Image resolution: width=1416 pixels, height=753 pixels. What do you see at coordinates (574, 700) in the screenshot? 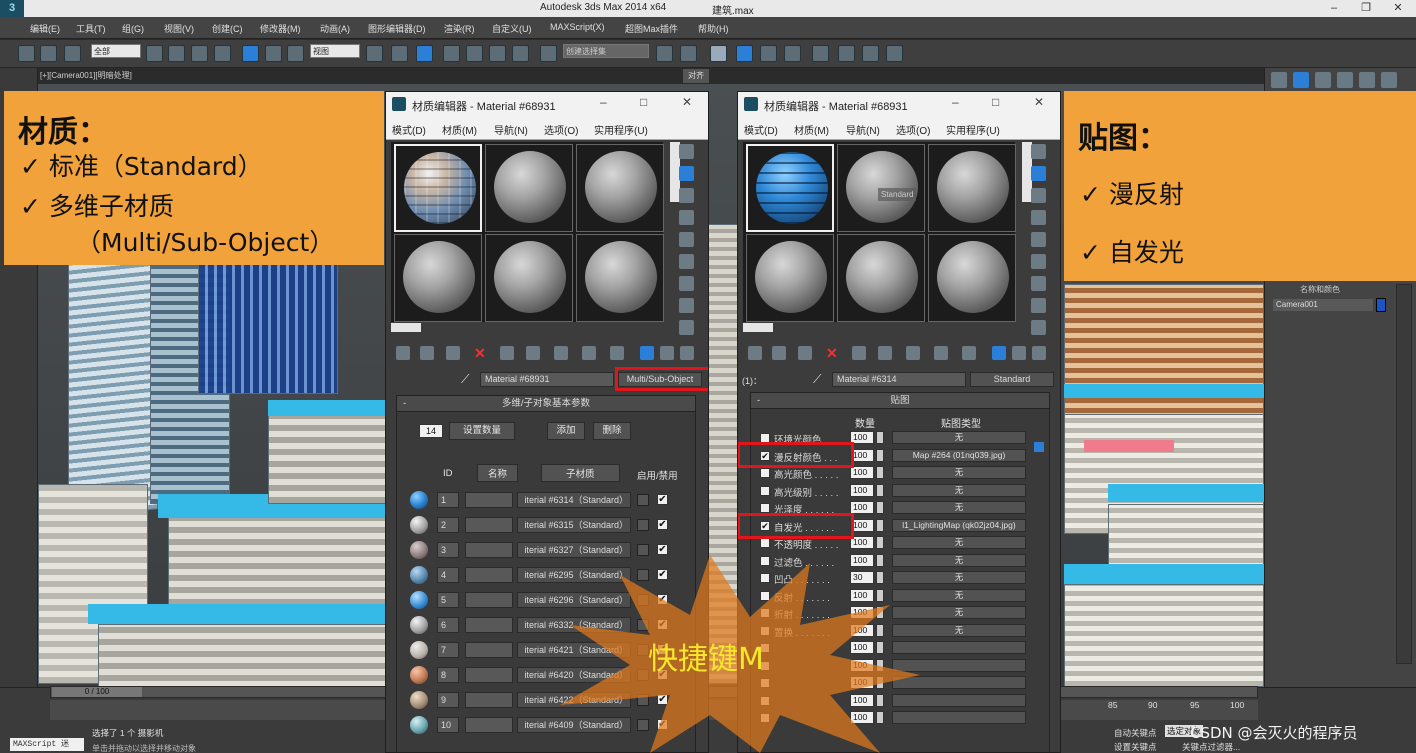
I see `submaterial-button: iterial #6422（Standard）` at bounding box center [574, 700].